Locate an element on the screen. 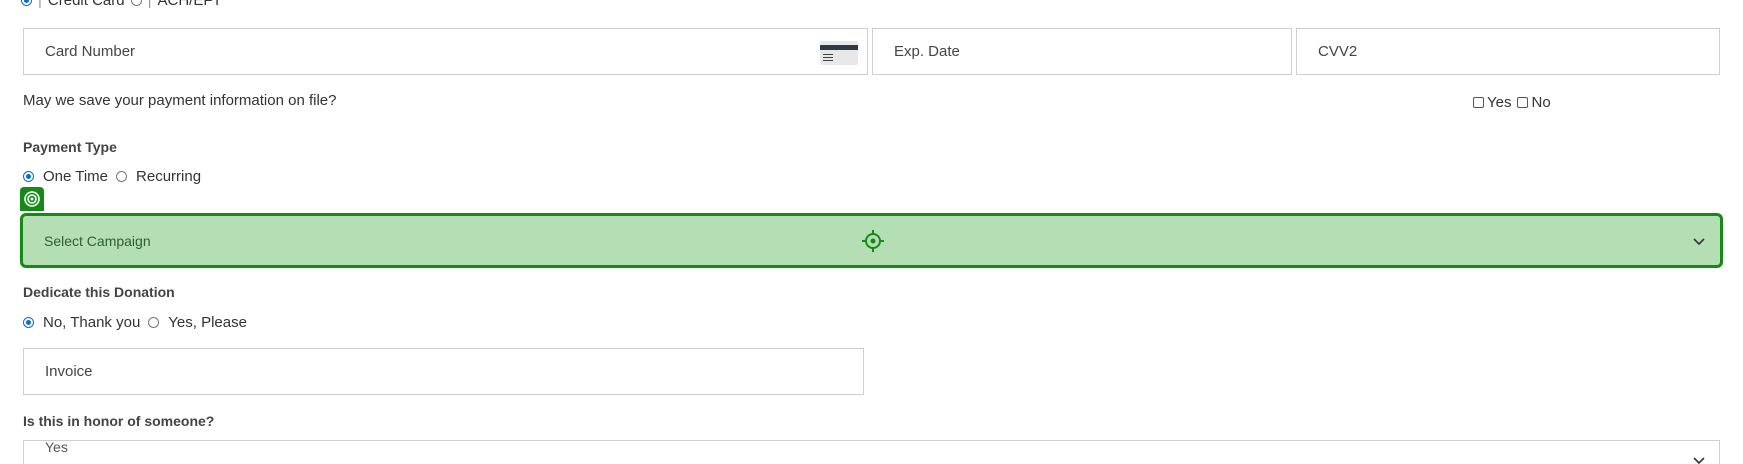 The width and height of the screenshot is (1743, 464). dedicate-no-label: No, Thank you is located at coordinates (92, 322).